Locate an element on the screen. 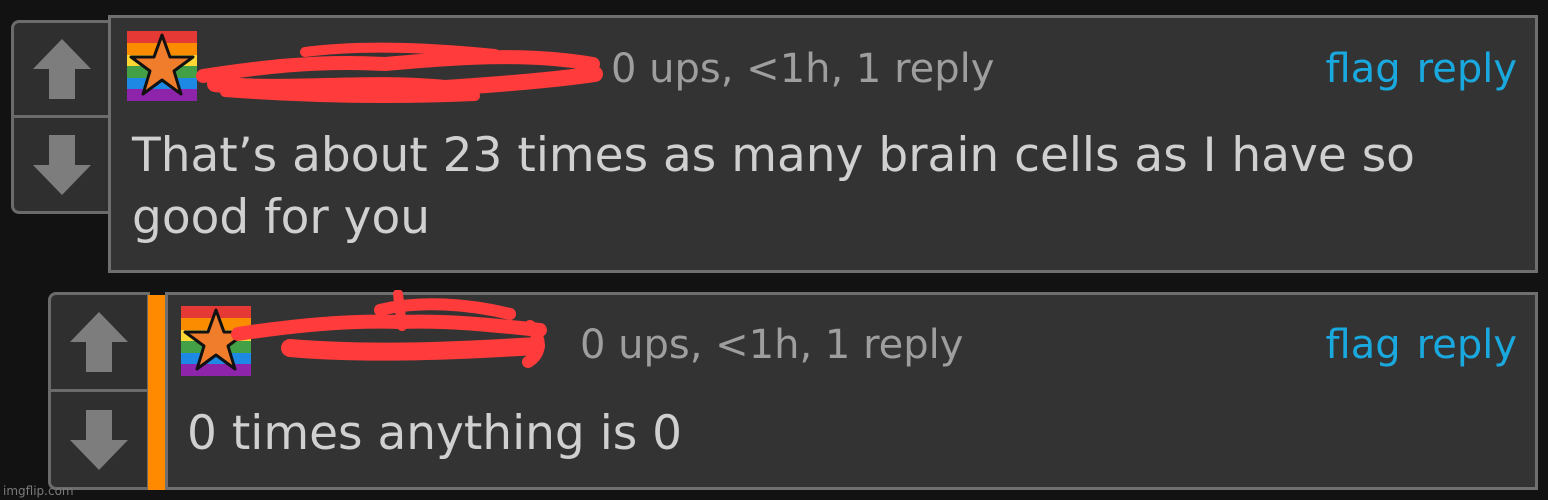 The height and width of the screenshot is (500, 1548). comment-body: 0 times anything is 0 is located at coordinates (435, 433).